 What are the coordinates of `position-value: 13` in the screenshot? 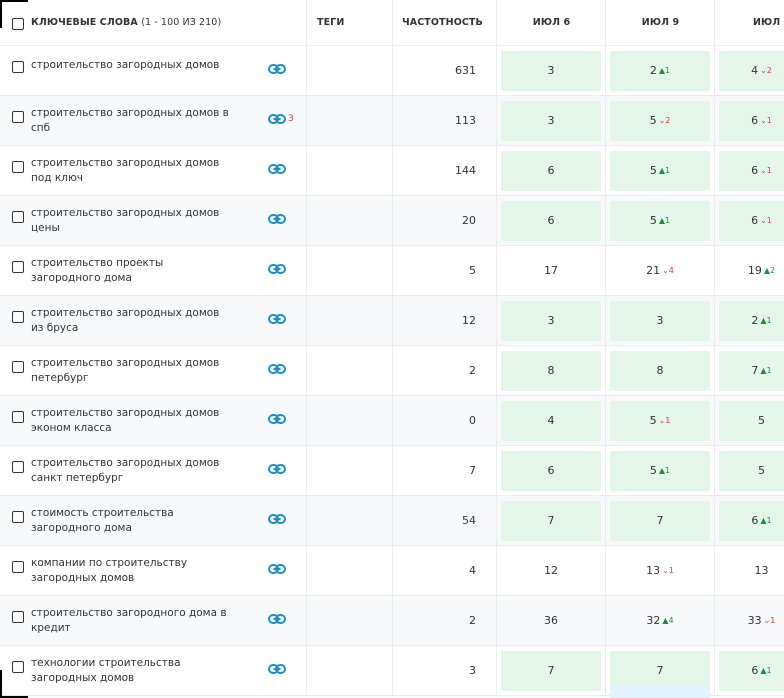 It's located at (761, 570).